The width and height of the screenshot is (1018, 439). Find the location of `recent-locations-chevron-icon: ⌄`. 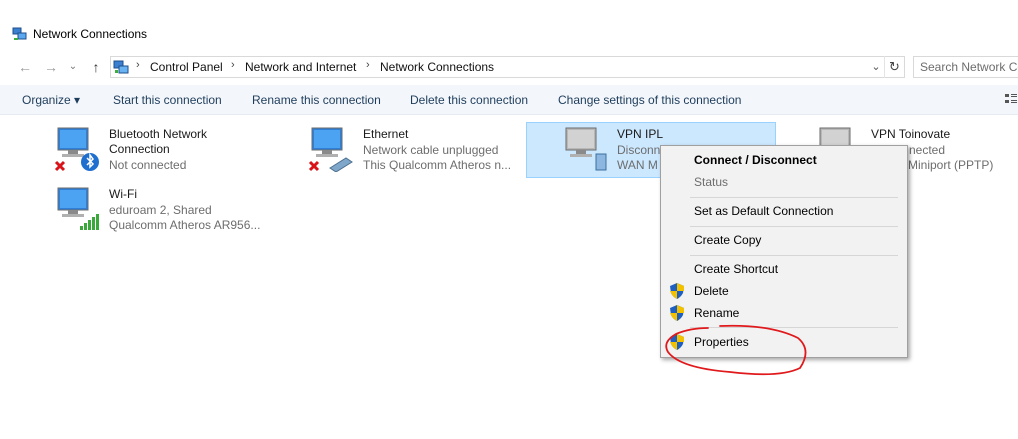

recent-locations-chevron-icon: ⌄ is located at coordinates (73, 67).